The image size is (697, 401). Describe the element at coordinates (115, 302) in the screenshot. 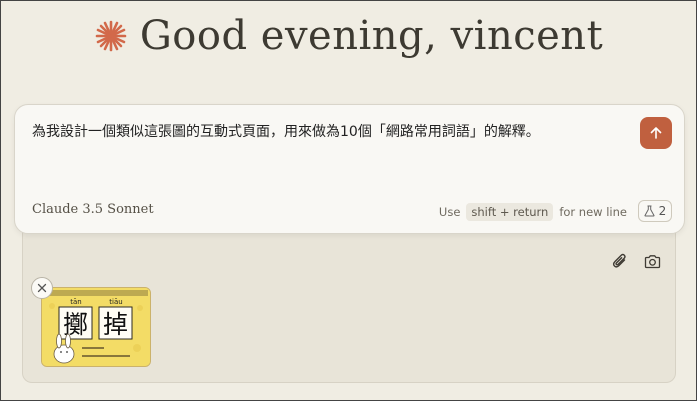

I see `pinyin-right: tiāu` at that location.